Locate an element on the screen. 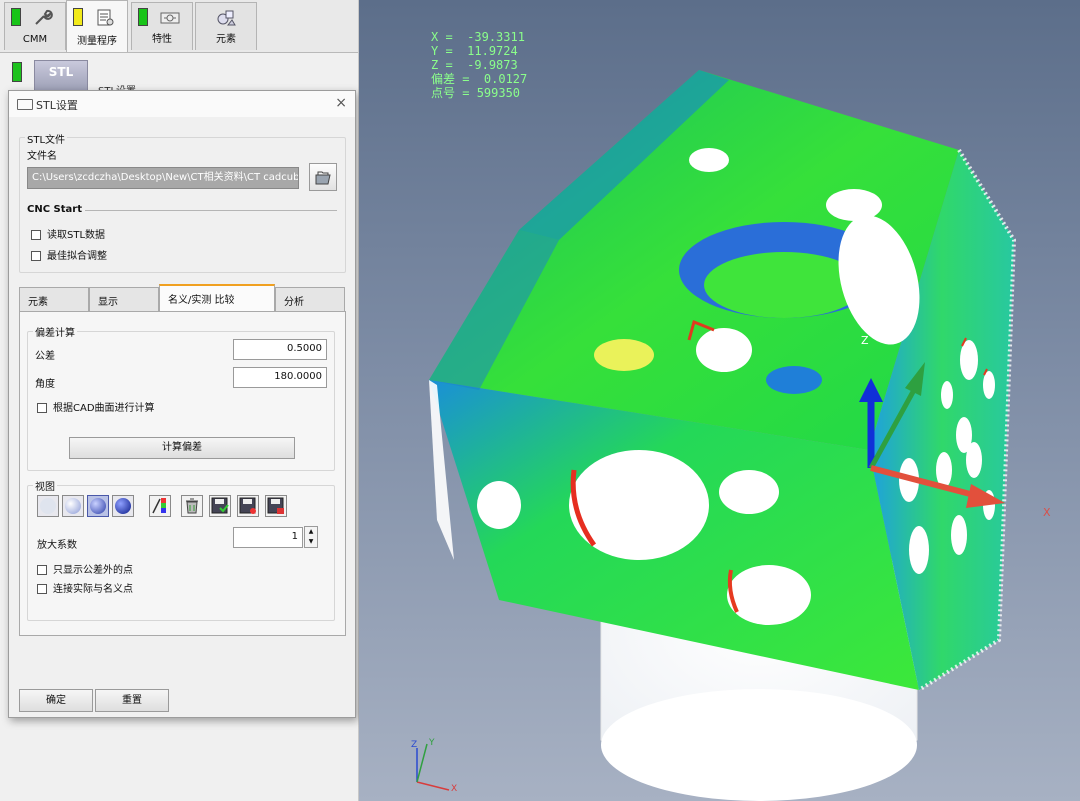 Image resolution: width=1080 pixels, height=801 pixels. view-wire-button is located at coordinates (73, 506).